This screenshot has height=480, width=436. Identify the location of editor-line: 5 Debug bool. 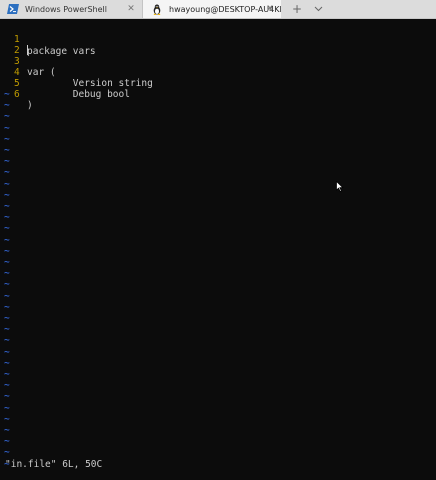
(65, 83).